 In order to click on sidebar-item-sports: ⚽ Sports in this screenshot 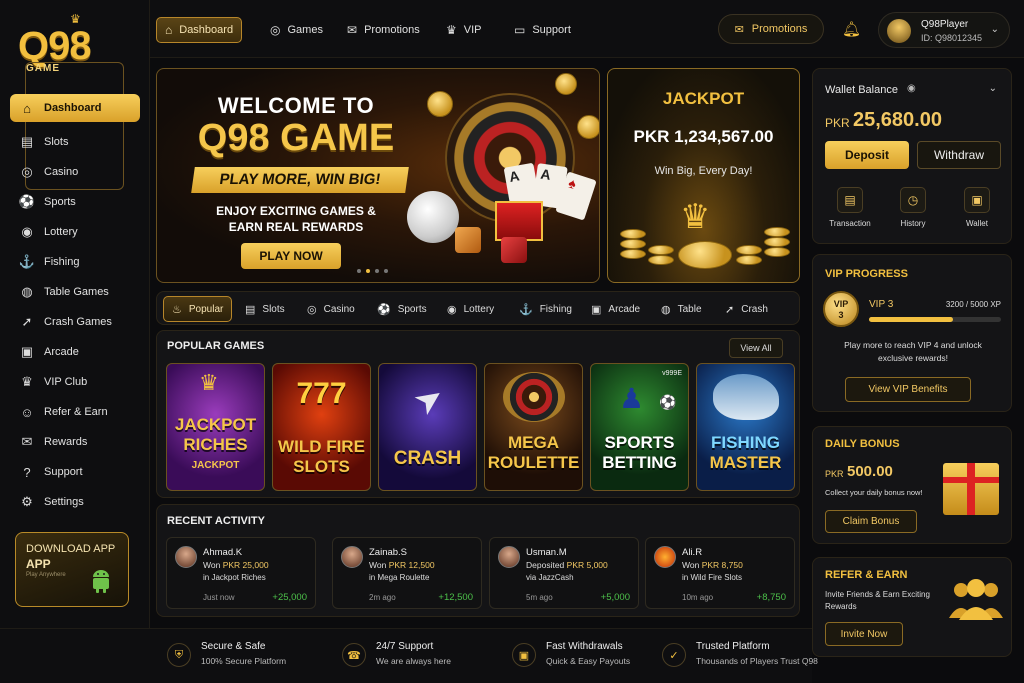, I will do `click(75, 202)`.